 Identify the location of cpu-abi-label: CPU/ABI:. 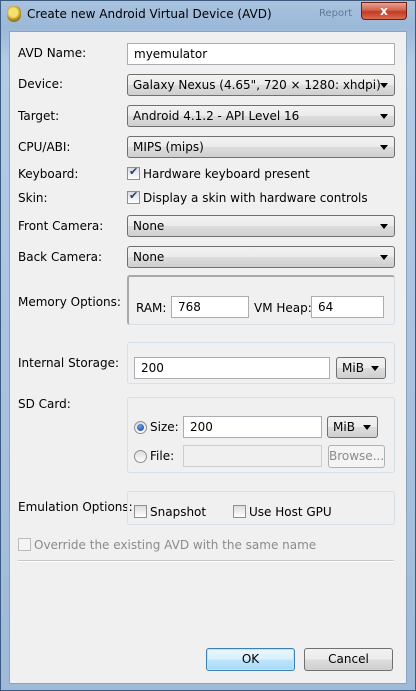
(44, 147).